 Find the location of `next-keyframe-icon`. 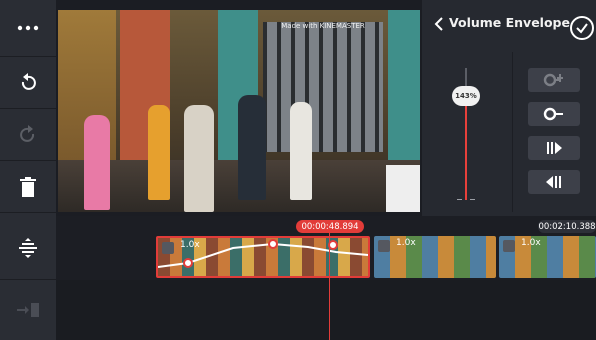

next-keyframe-icon is located at coordinates (553, 182).